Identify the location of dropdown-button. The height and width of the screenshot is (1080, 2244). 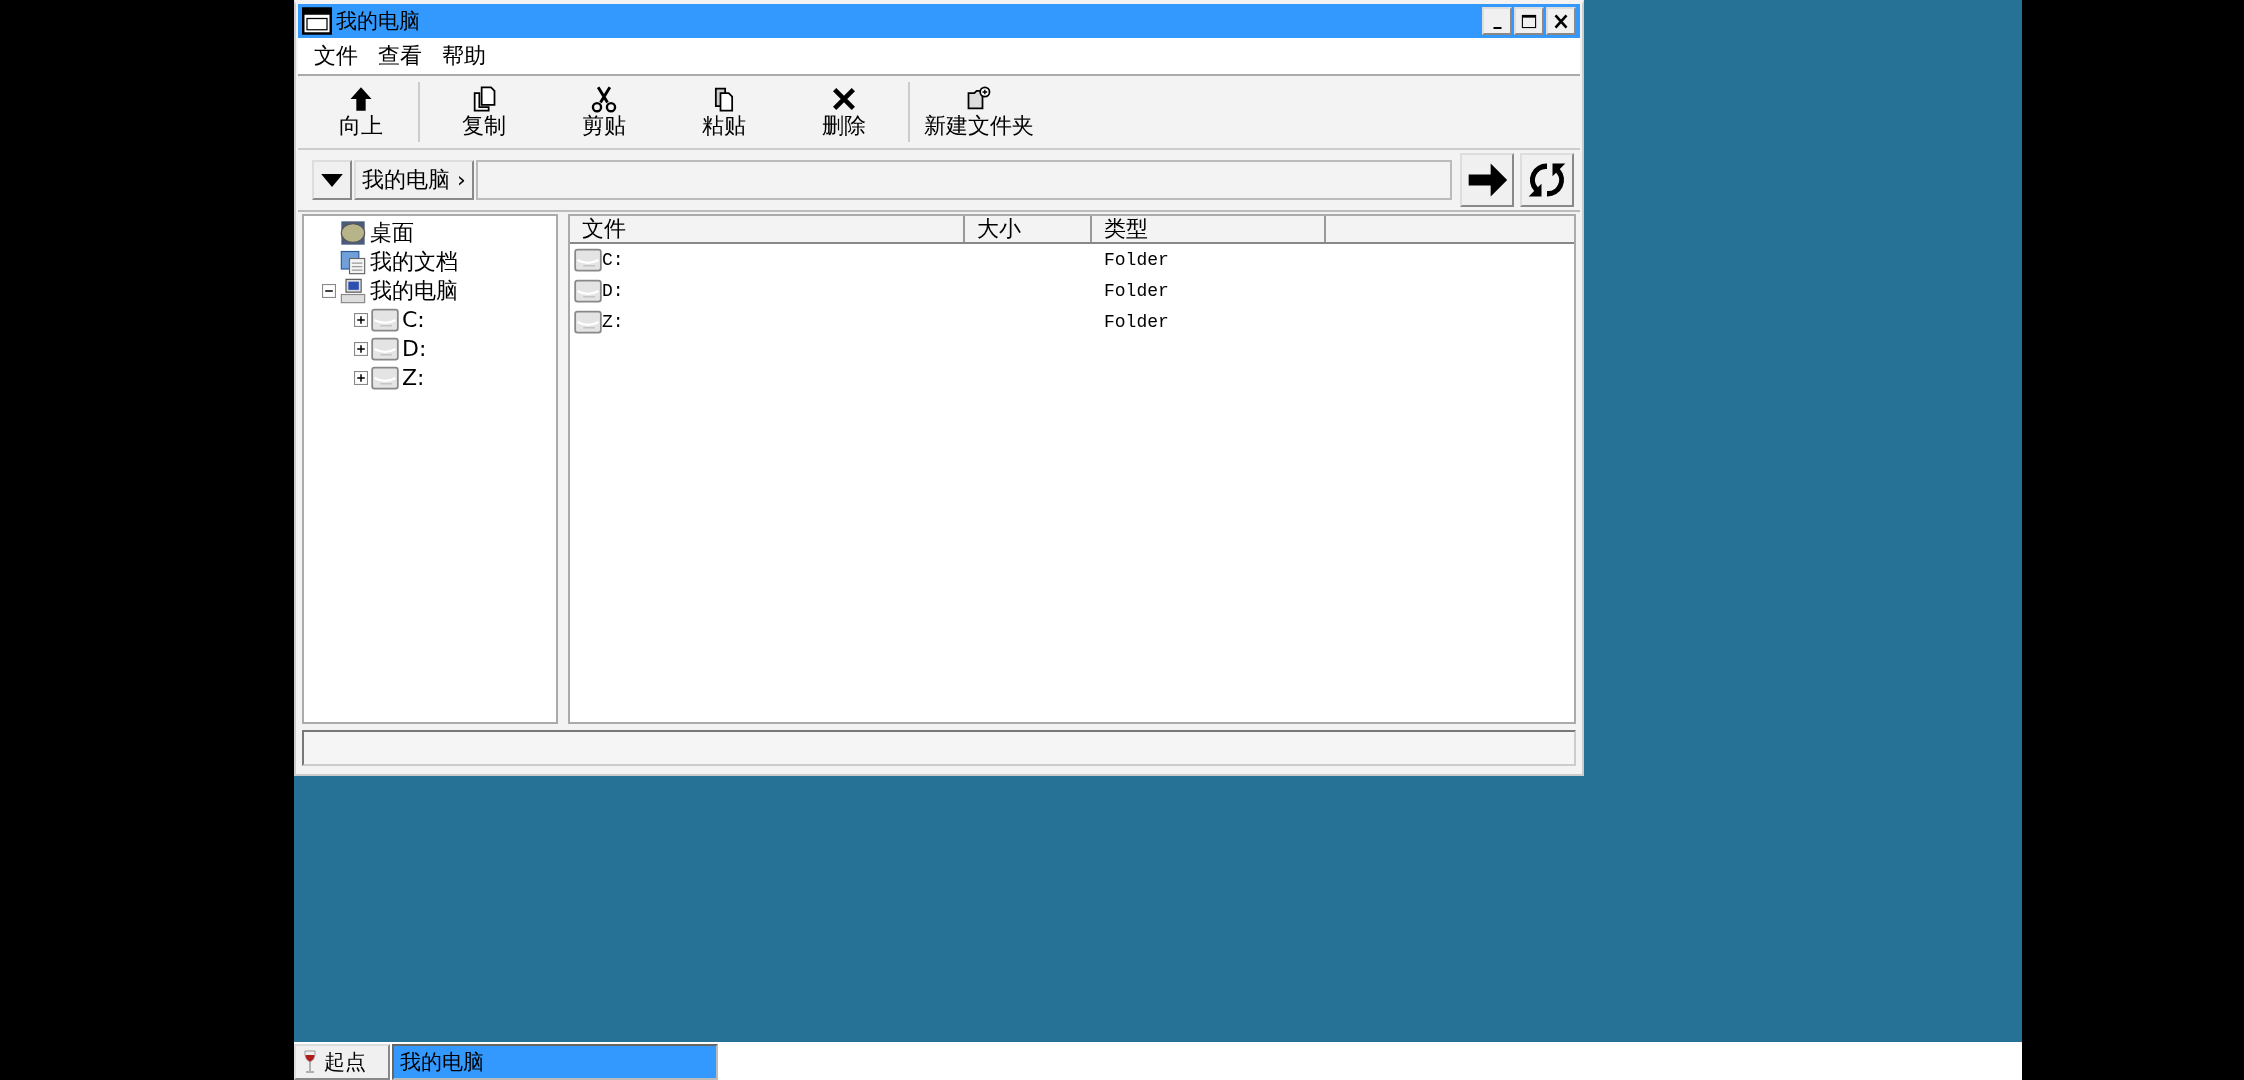
(332, 180).